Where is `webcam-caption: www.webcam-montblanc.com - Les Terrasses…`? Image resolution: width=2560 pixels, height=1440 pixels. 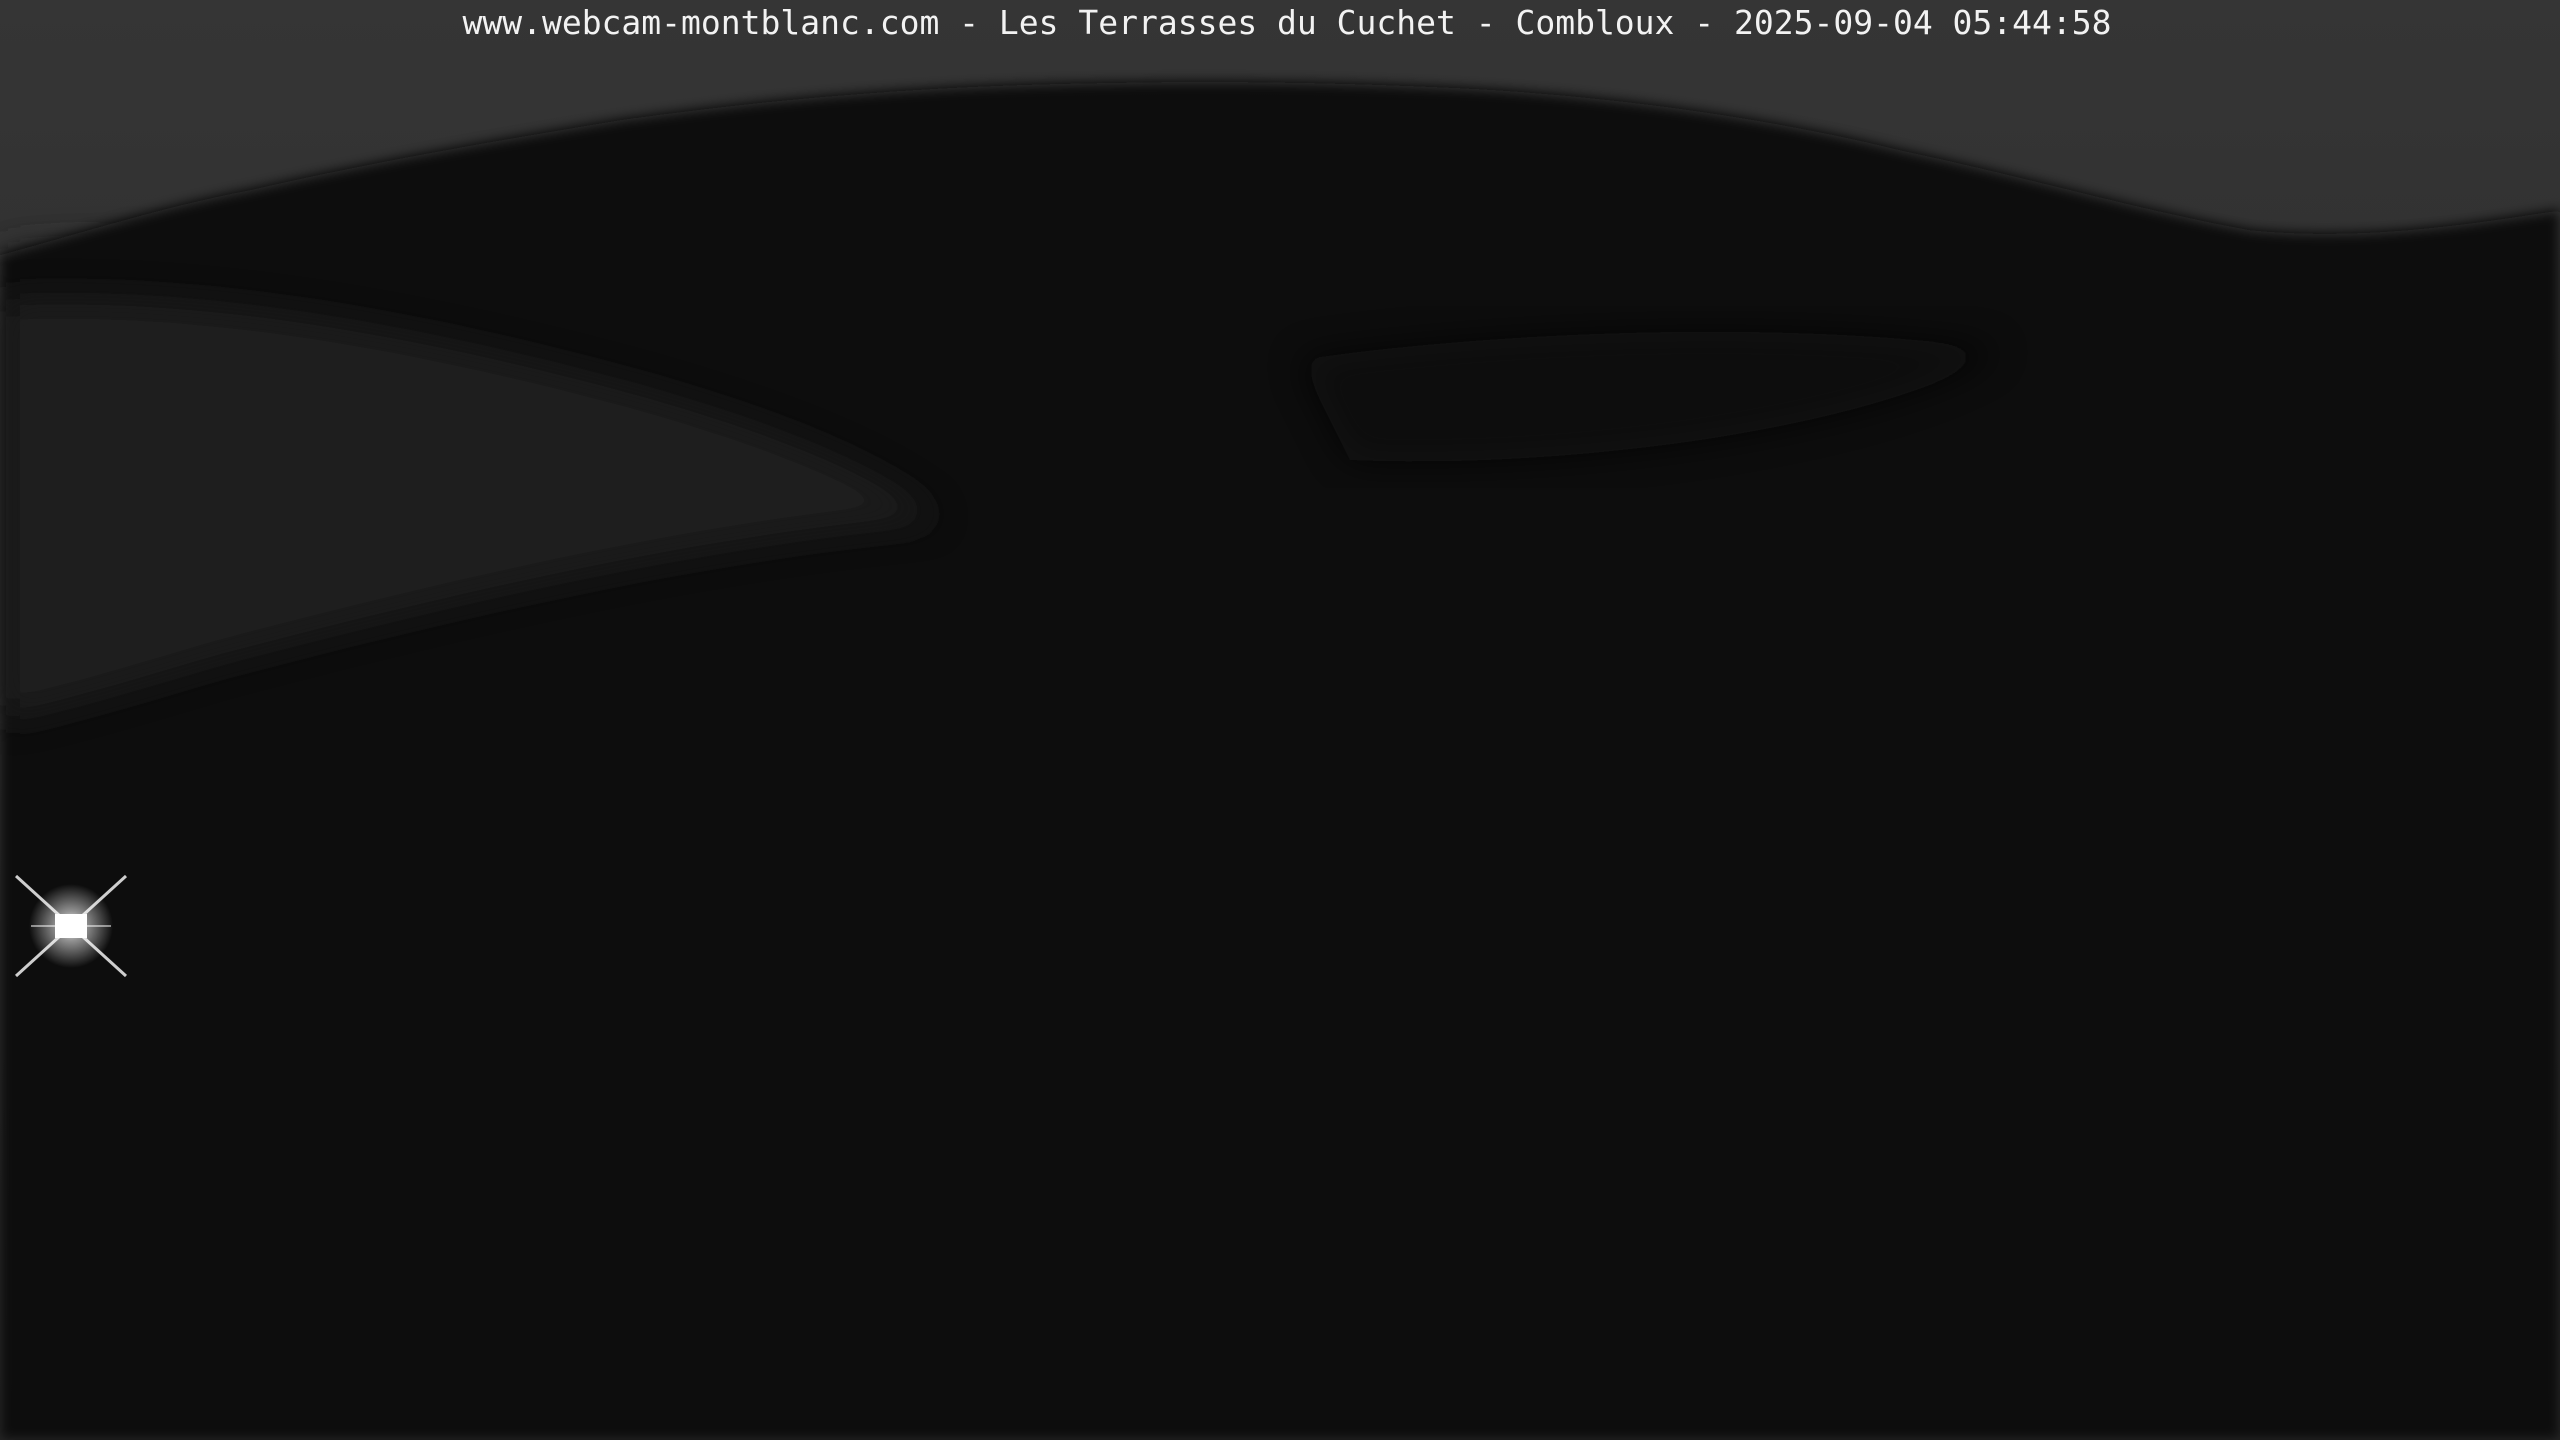 webcam-caption: www.webcam-montblanc.com - Les Terrasses… is located at coordinates (1280, 23).